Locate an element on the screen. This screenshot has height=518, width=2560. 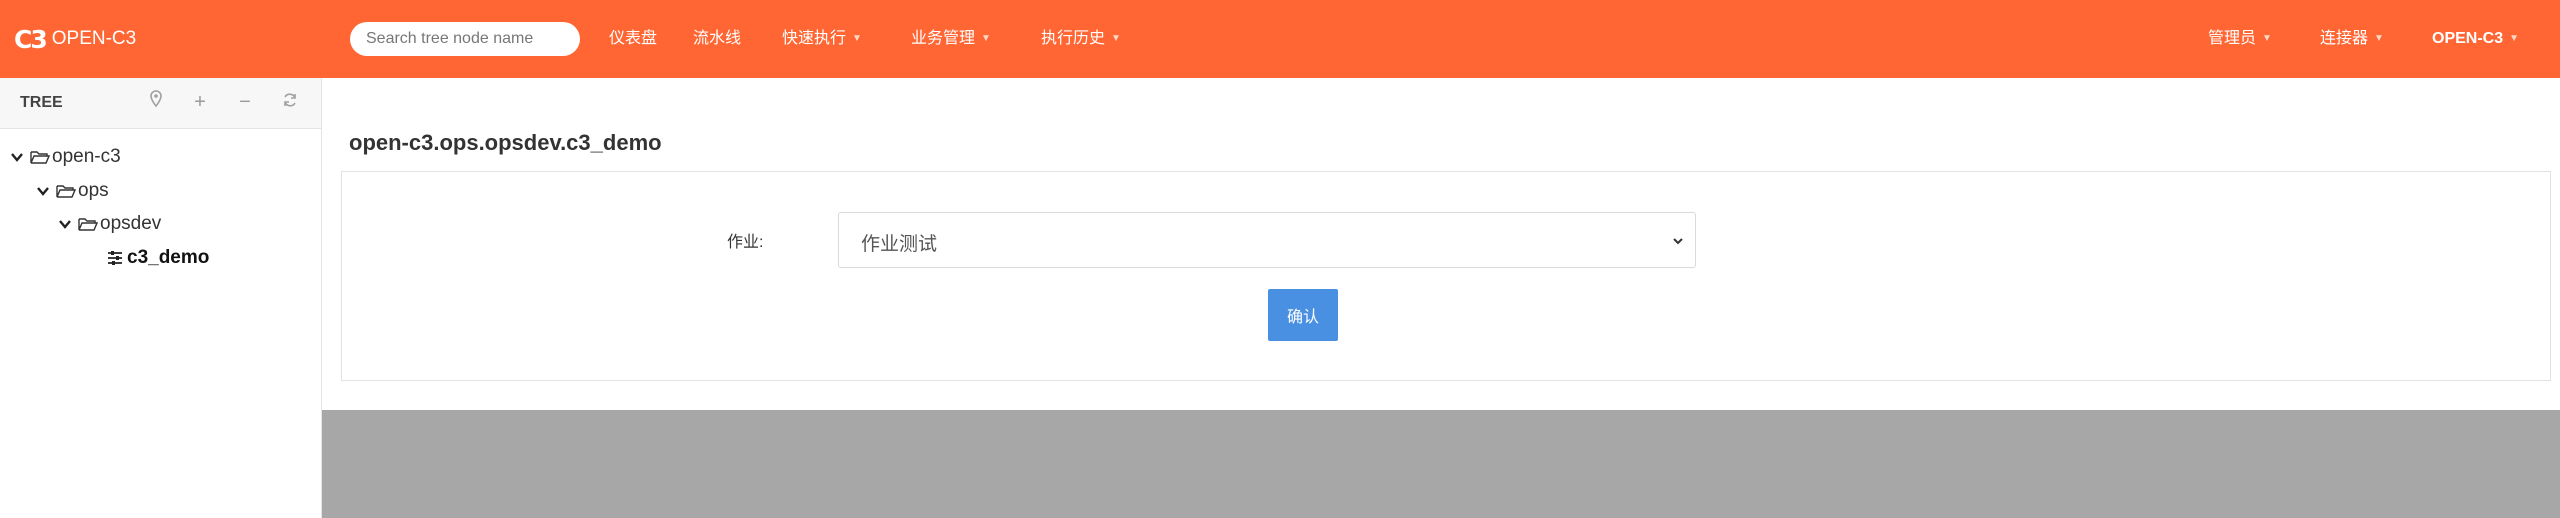
menu-openc3-label: OPEN-C3 is located at coordinates (2468, 38).